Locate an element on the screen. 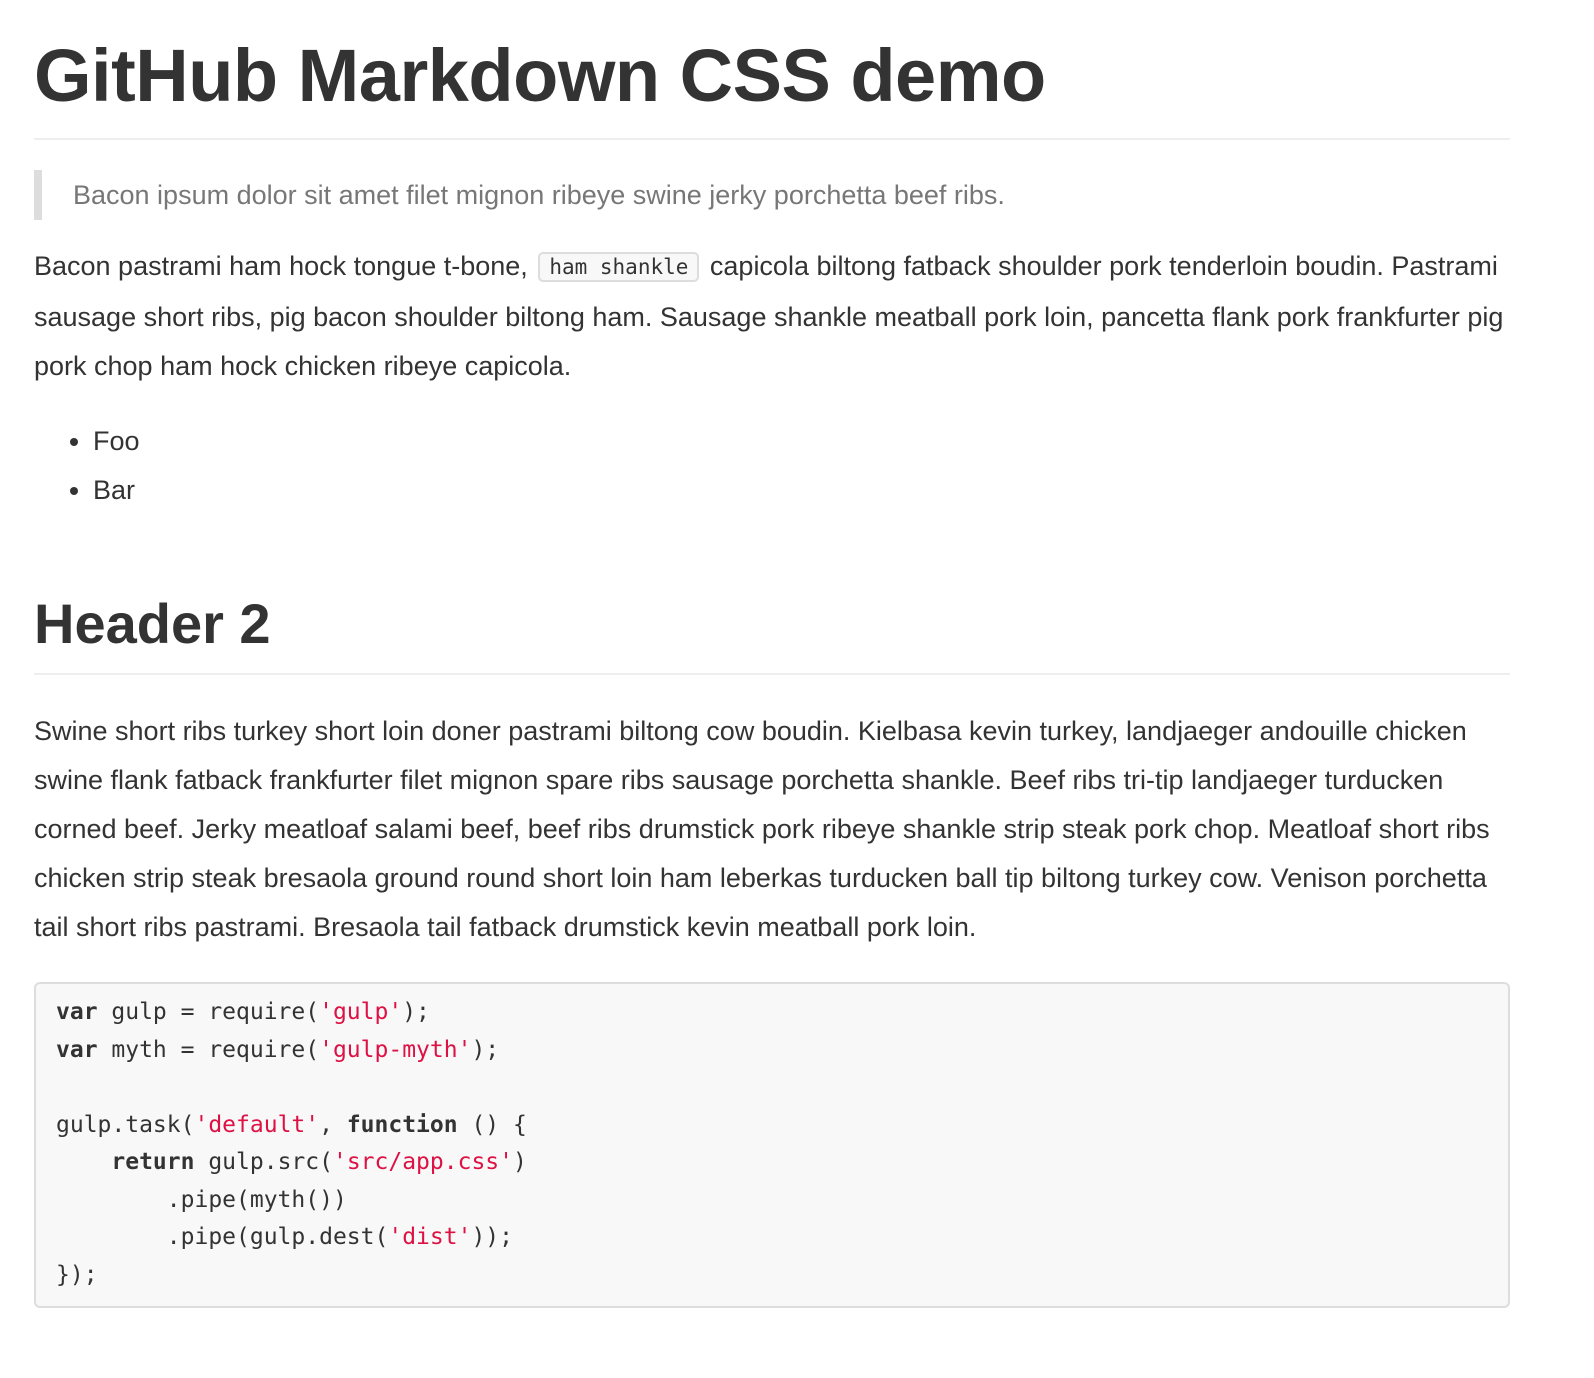 Image resolution: width=1594 pixels, height=1378 pixels. inline-code: ham shankle is located at coordinates (619, 267).